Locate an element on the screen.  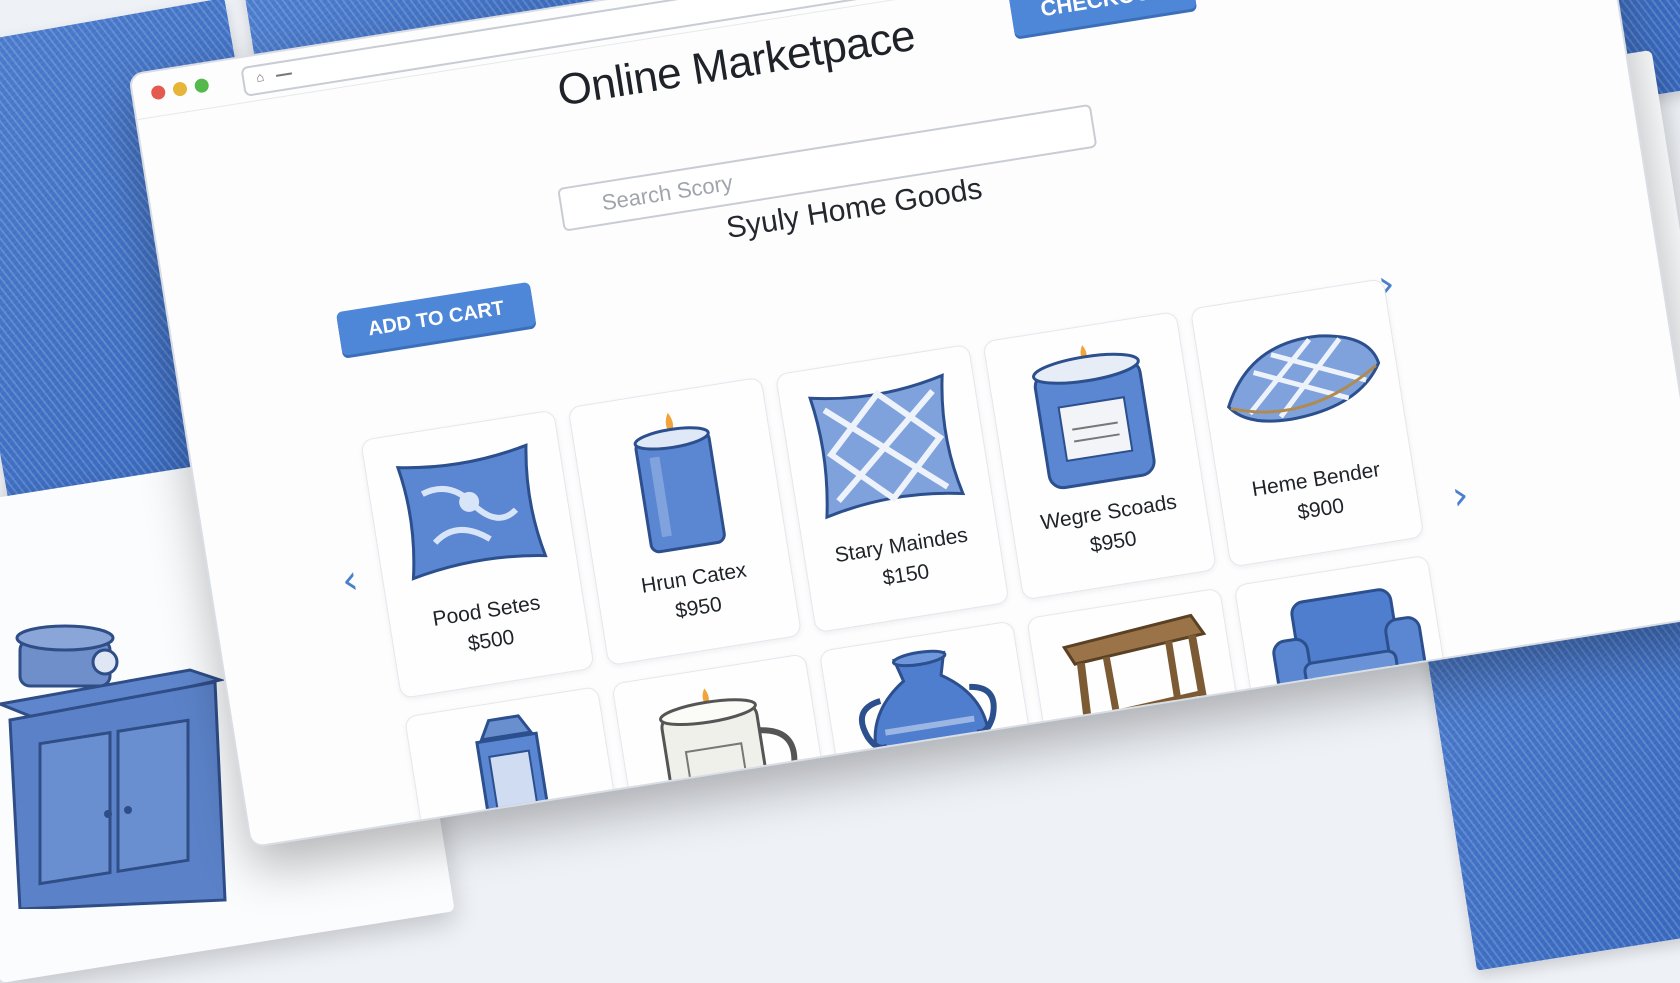
pillow-icon is located at coordinates (471, 512).